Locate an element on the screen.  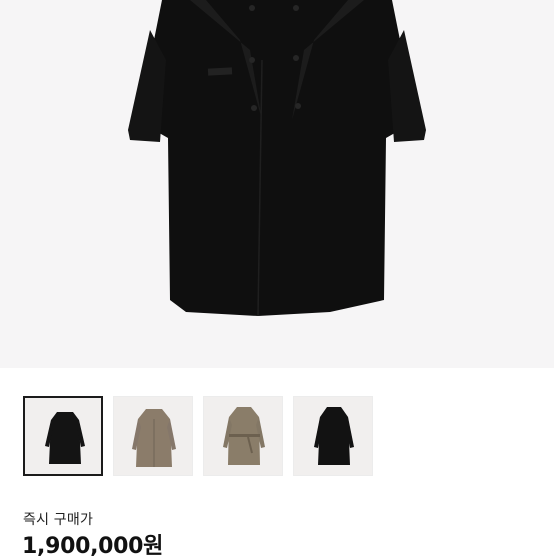
black-coat-thumbnail-icon is located at coordinates (65, 438).